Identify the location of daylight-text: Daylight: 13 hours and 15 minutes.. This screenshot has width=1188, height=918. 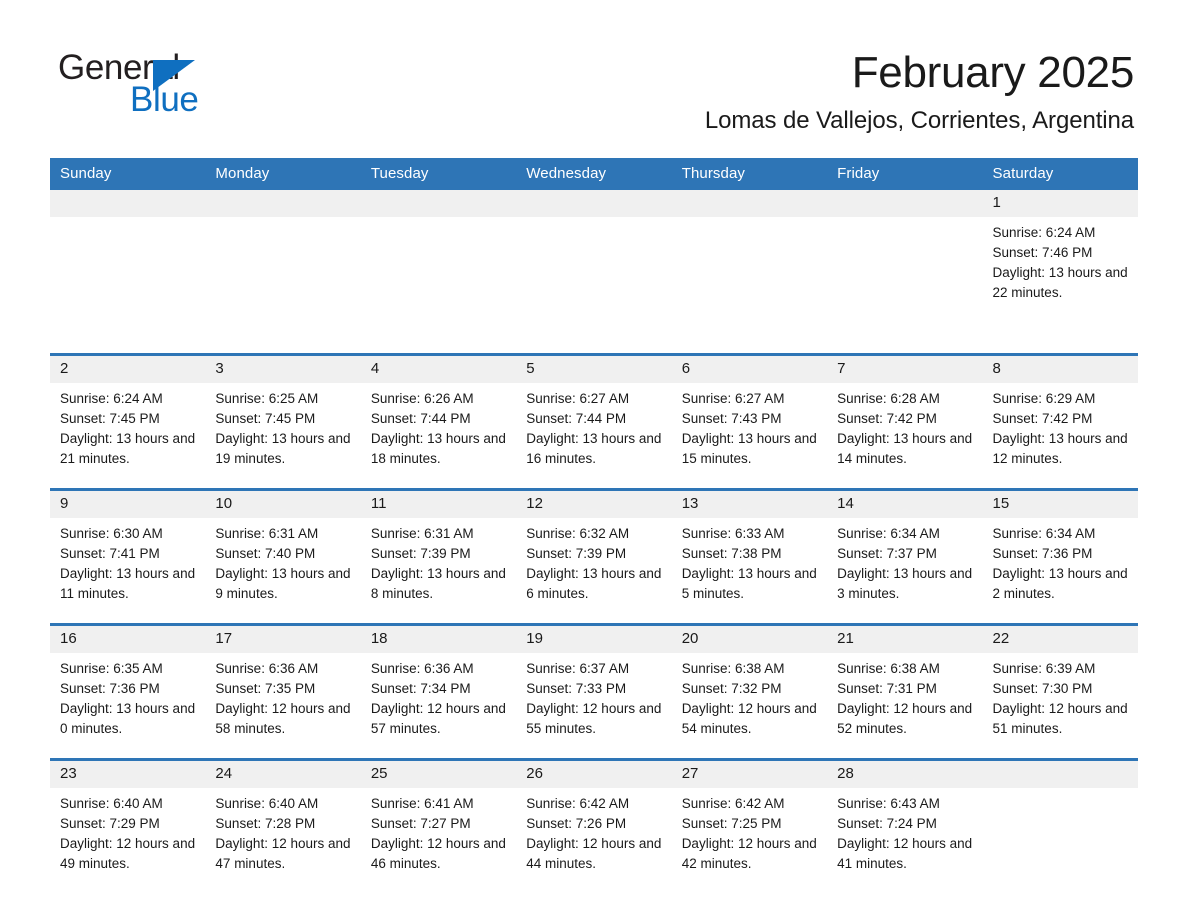
(749, 448).